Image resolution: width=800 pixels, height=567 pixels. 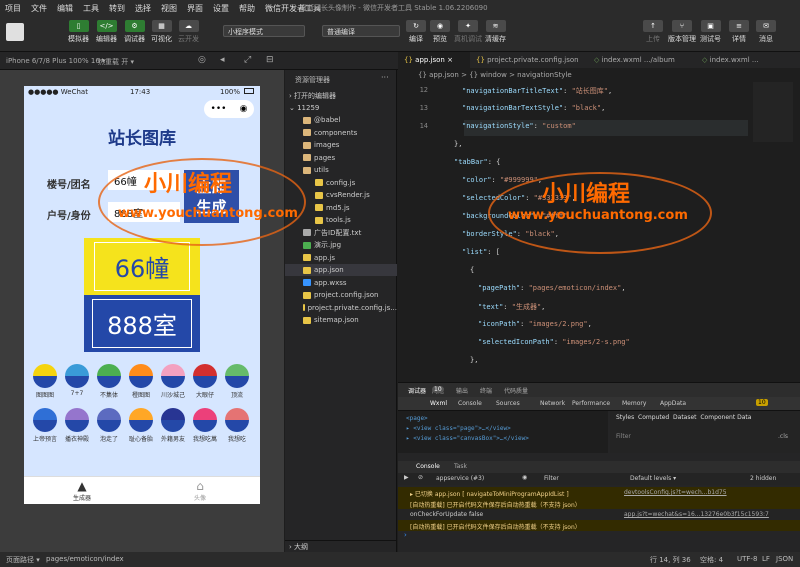 I want to click on file-item: app.json, so click(x=341, y=270).